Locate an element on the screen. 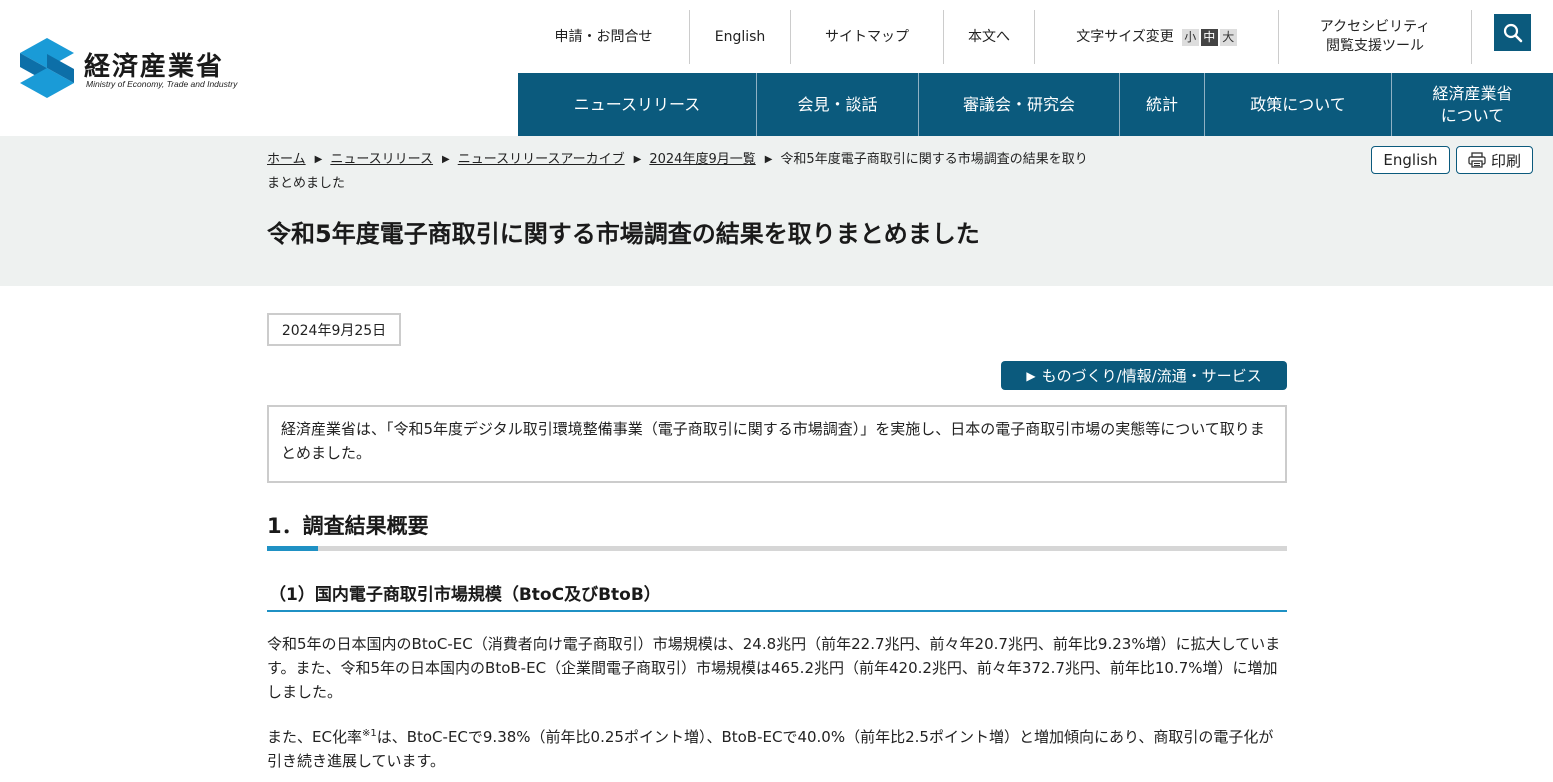  gnav-council: 審議会・研究会 is located at coordinates (1019, 104).